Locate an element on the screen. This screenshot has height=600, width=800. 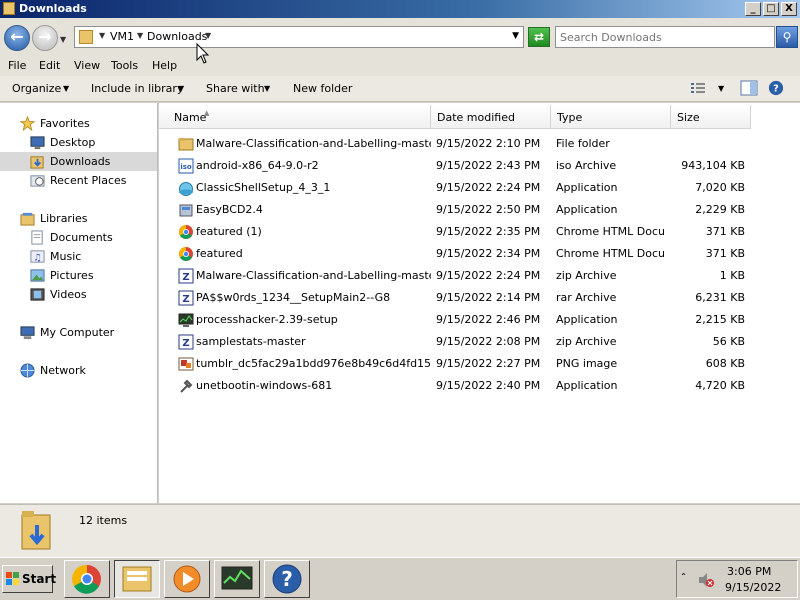
nav-label: Network is located at coordinates (63, 370).